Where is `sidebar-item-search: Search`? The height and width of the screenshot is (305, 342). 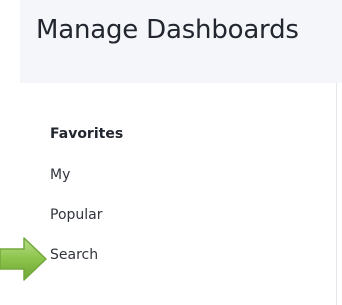
sidebar-item-search: Search is located at coordinates (74, 255).